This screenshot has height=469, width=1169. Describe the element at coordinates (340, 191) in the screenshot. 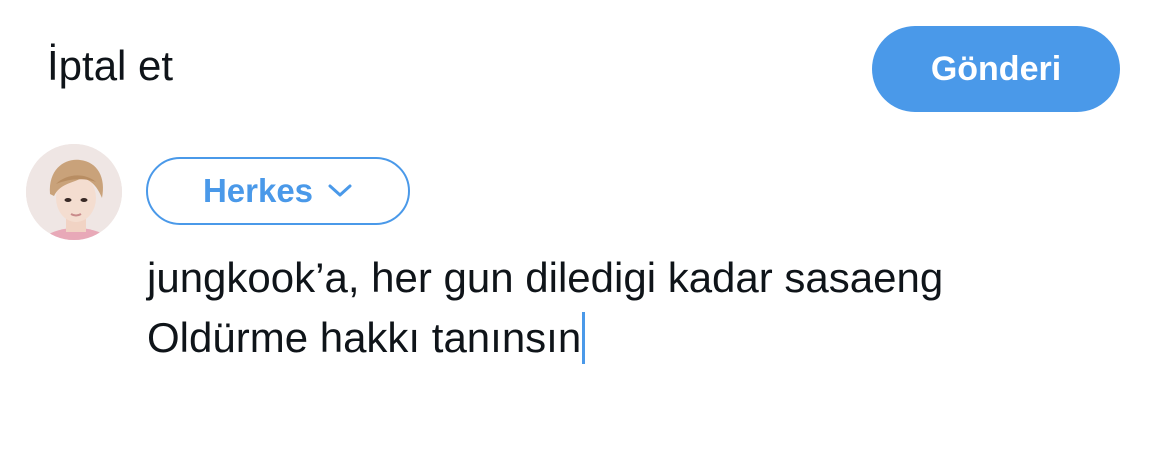

I see `chevron-down-icon` at that location.